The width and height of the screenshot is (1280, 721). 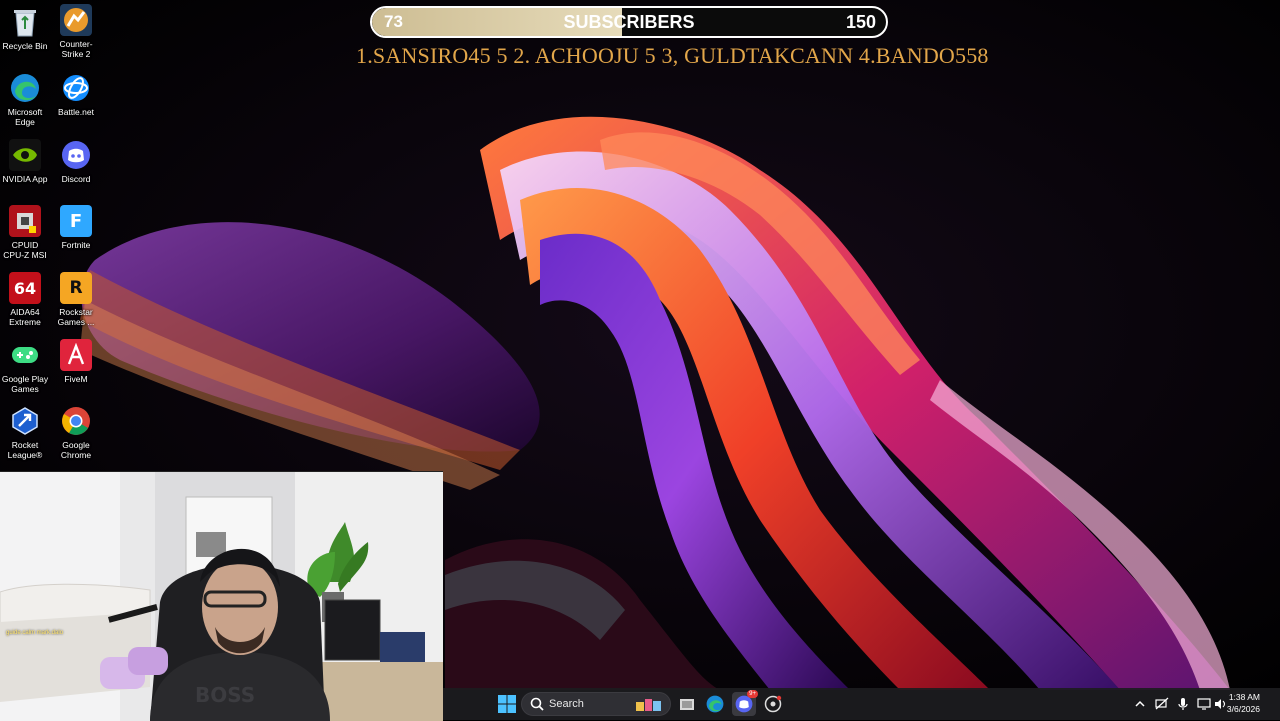 I want to click on taskbar-edge, so click(x=715, y=704).